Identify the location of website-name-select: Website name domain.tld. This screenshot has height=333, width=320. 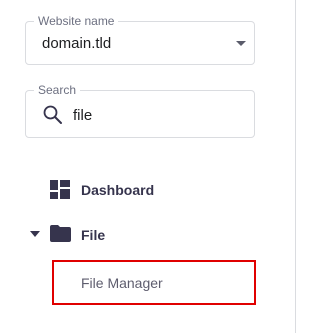
(140, 39).